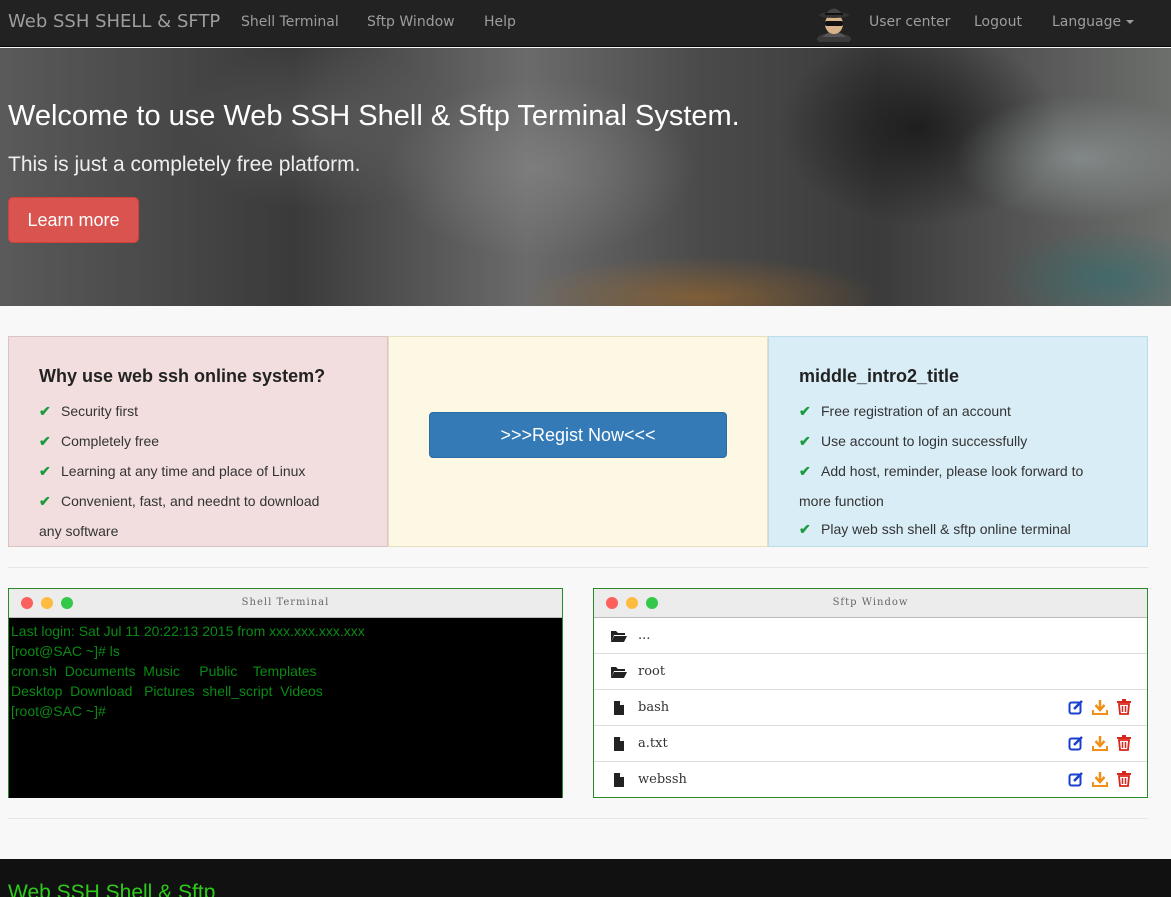 Image resolution: width=1171 pixels, height=897 pixels. I want to click on footer: Web SSH Shell & Sftp, so click(585, 878).